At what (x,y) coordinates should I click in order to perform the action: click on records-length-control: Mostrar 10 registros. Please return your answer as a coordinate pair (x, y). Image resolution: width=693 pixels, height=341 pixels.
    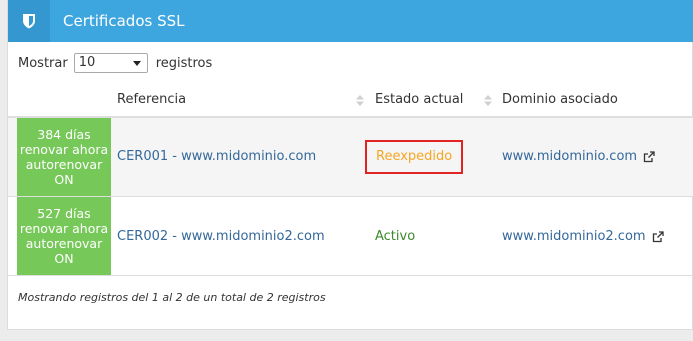
    Looking at the image, I should click on (115, 63).